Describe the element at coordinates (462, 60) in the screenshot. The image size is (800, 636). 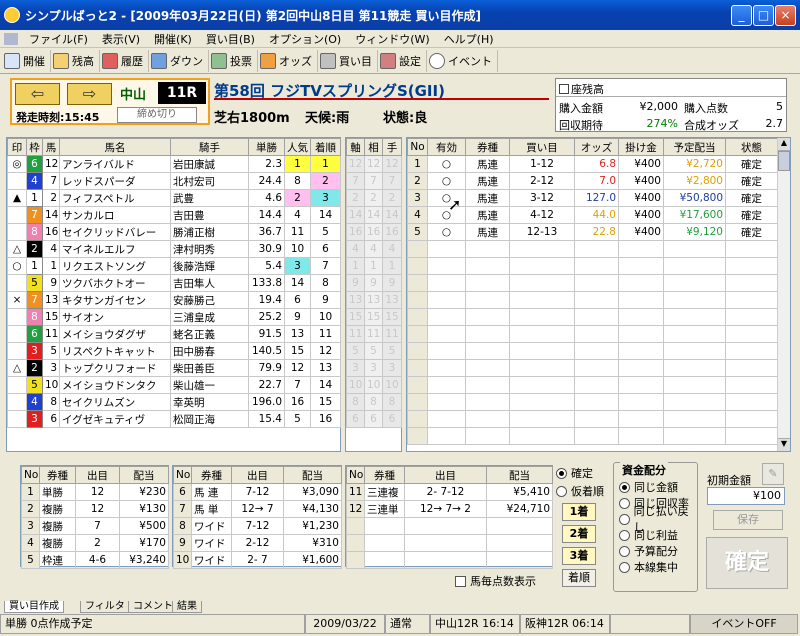
I see `tool-event: イベント` at that location.